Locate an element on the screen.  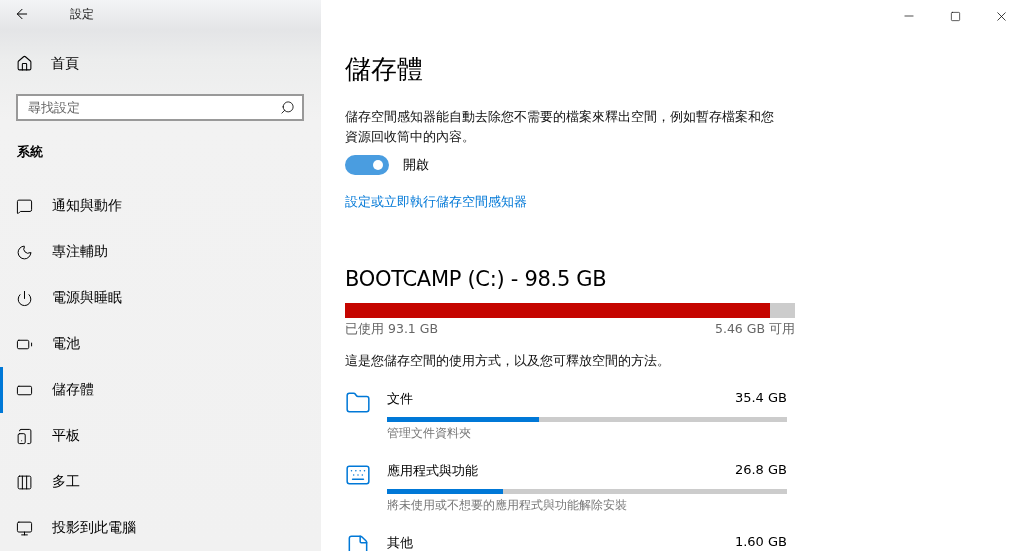
sidebar-item: 通知與動作 is located at coordinates (160, 206).